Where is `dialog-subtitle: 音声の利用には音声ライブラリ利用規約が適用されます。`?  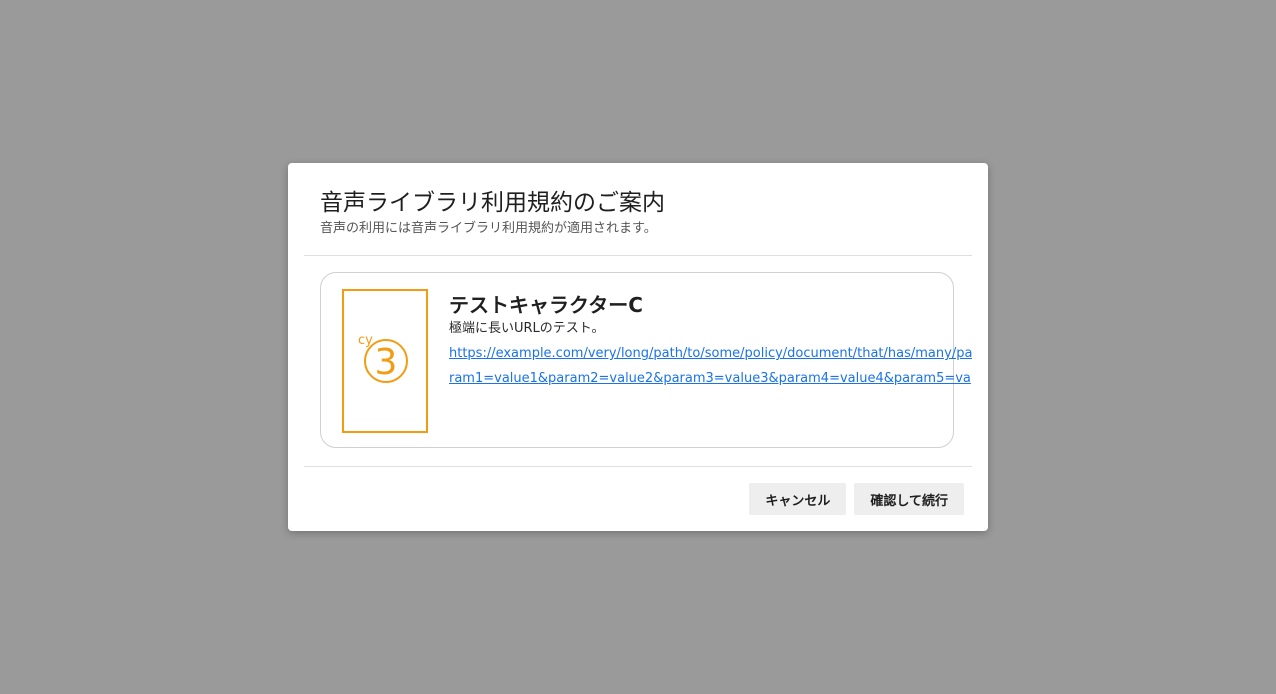
dialog-subtitle: 音声の利用には音声ライブラリ利用規約が適用されます。 is located at coordinates (488, 228).